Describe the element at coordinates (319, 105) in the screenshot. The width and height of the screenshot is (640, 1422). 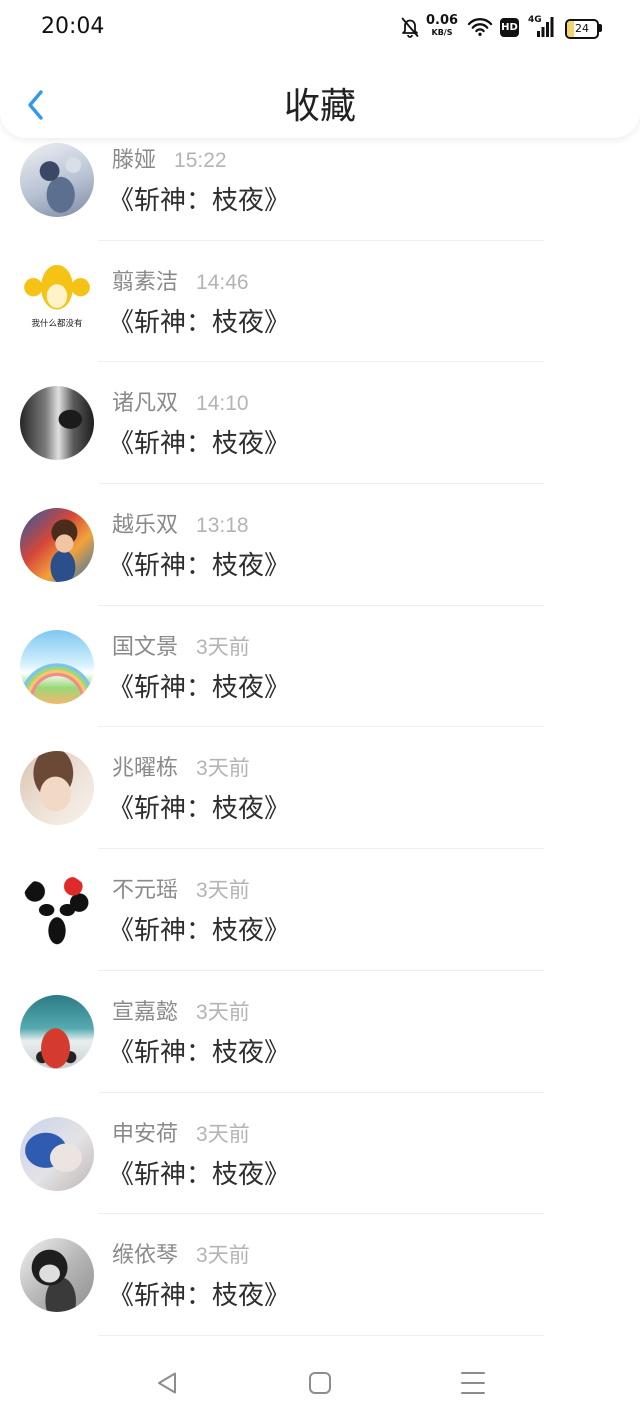
I see `page-title: 收藏` at that location.